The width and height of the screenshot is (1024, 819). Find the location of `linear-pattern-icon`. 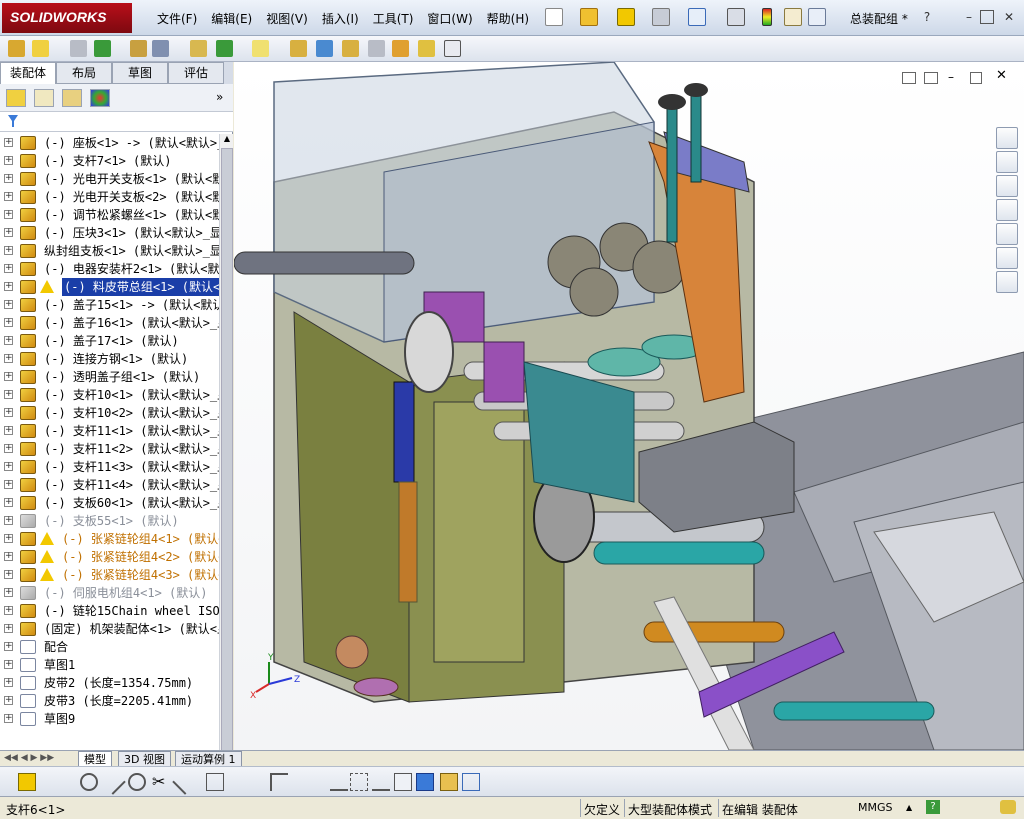

linear-pattern-icon is located at coordinates (102, 48).